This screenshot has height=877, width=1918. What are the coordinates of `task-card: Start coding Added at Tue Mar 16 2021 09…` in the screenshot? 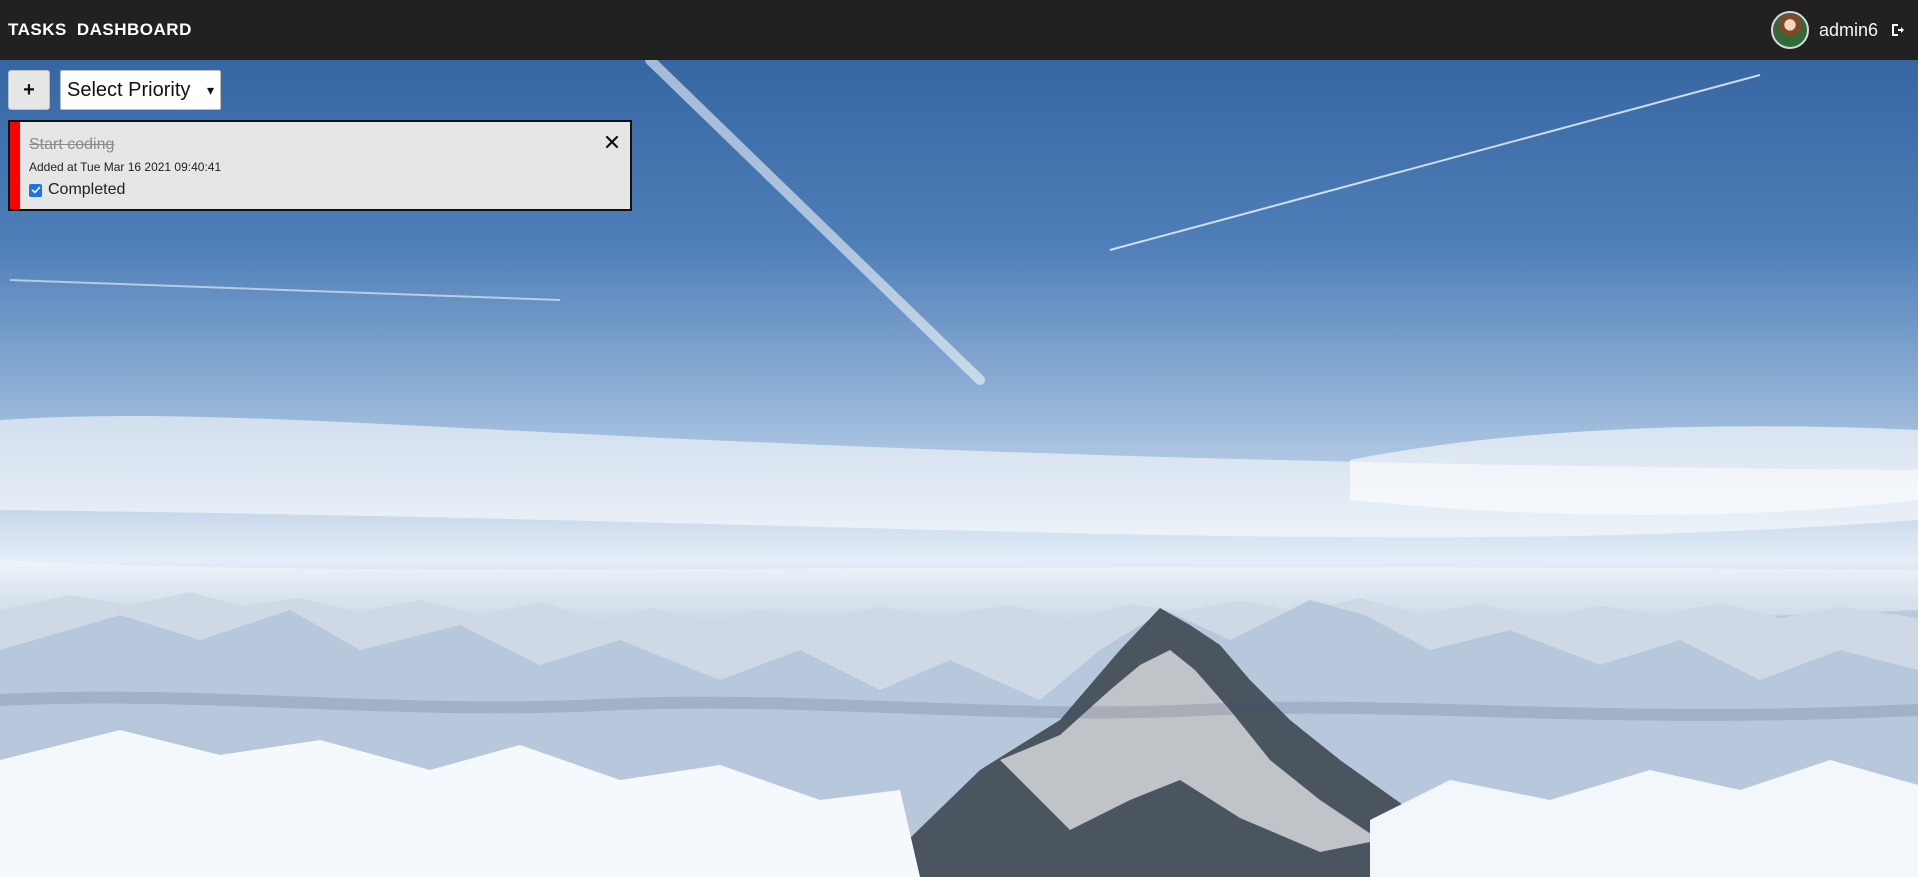 It's located at (320, 165).